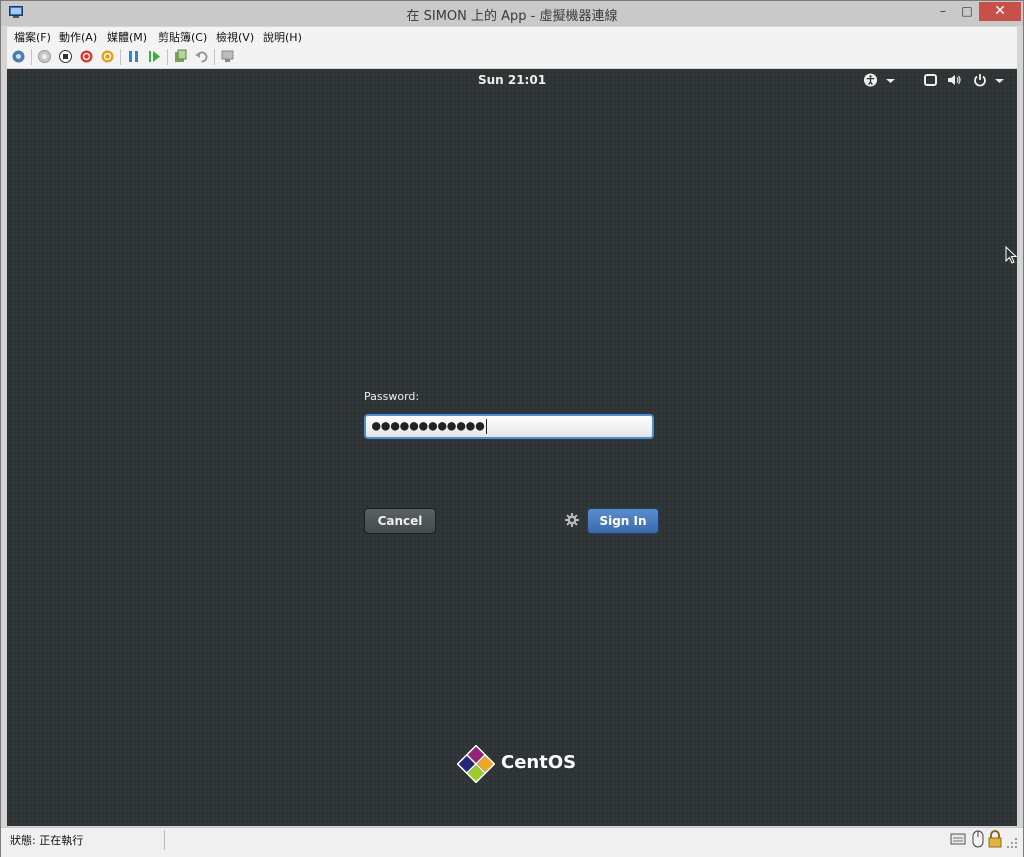  What do you see at coordinates (512, 36) in the screenshot?
I see `menu-bar: 檔案(F) 動作(A) 媒體(M) 剪貼簿(C) 檢視(V) 說明(H)` at bounding box center [512, 36].